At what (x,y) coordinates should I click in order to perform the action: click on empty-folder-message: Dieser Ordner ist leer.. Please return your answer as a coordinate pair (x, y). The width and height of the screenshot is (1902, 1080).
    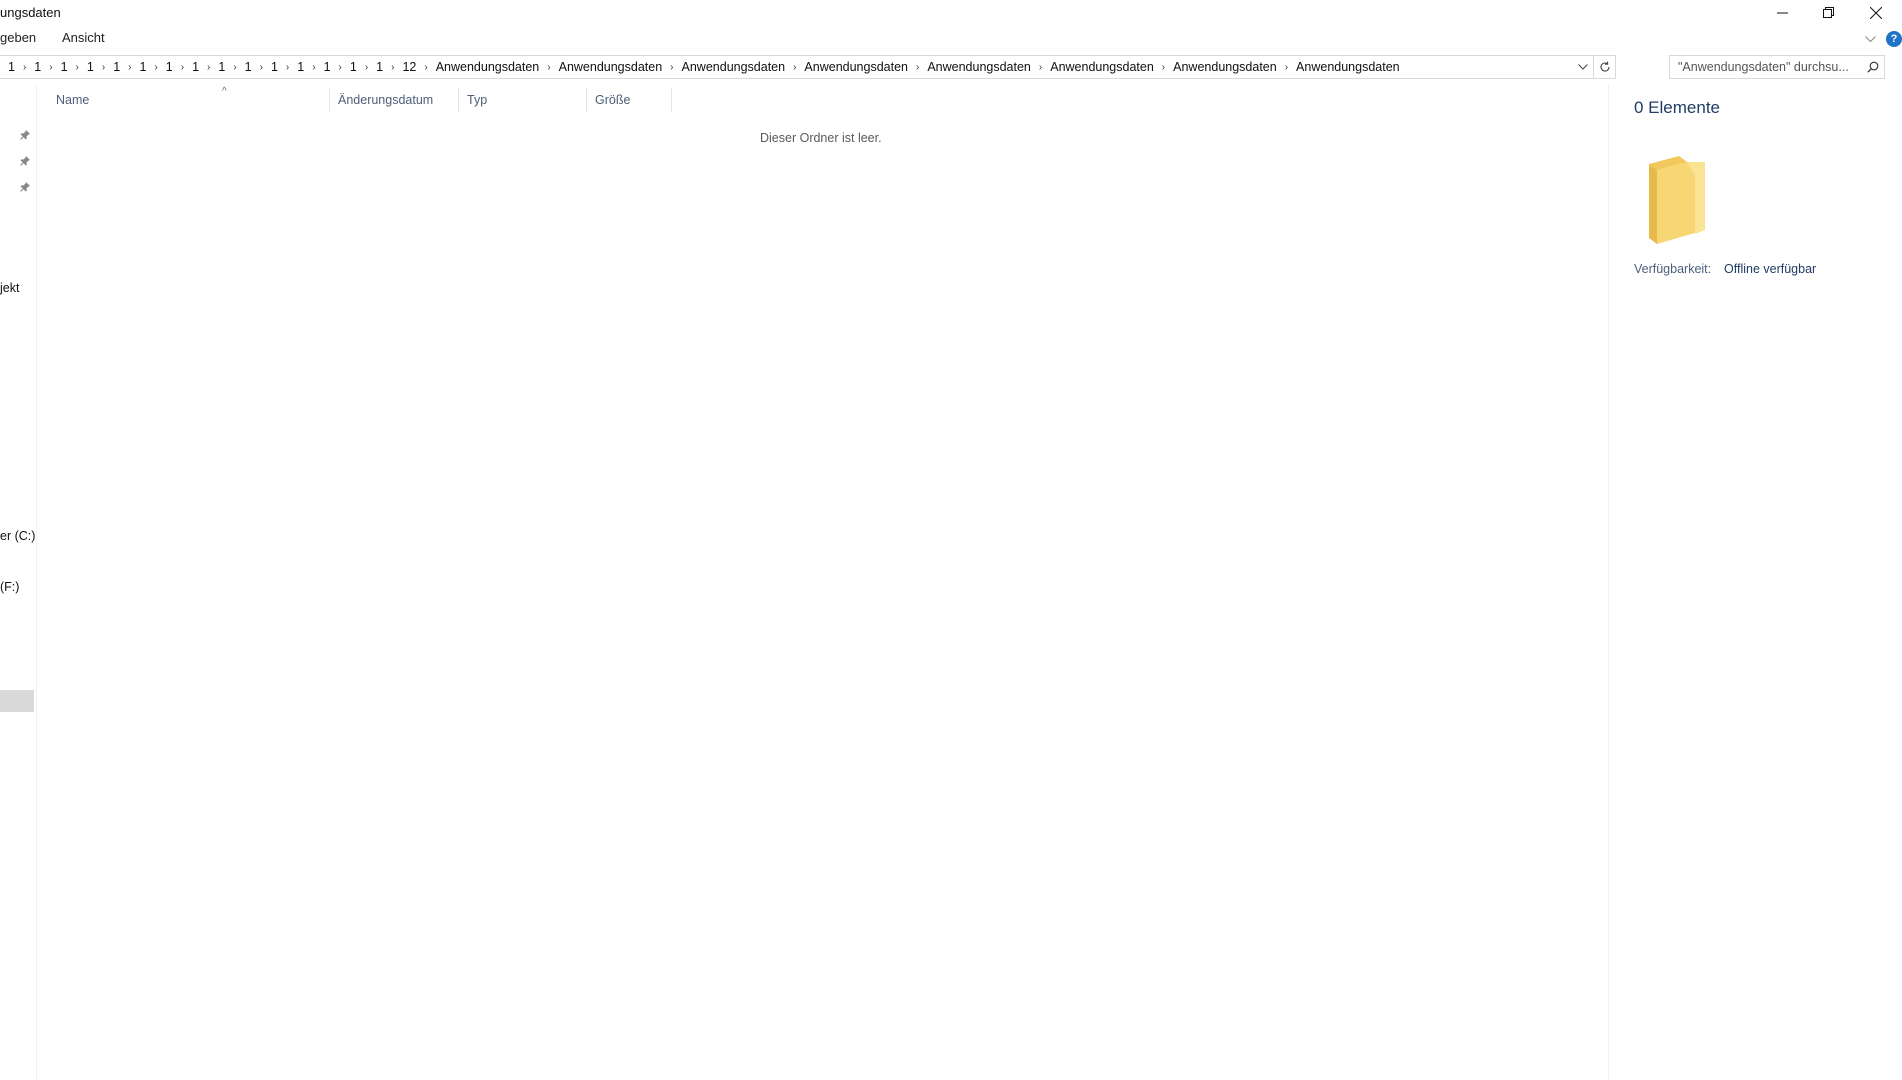
    Looking at the image, I should click on (821, 138).